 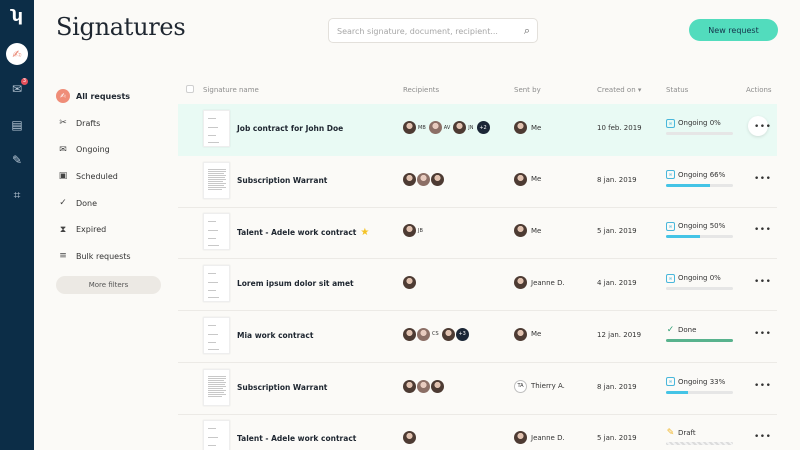 I want to click on rail-item-edit-document: ✎, so click(x=17, y=160).